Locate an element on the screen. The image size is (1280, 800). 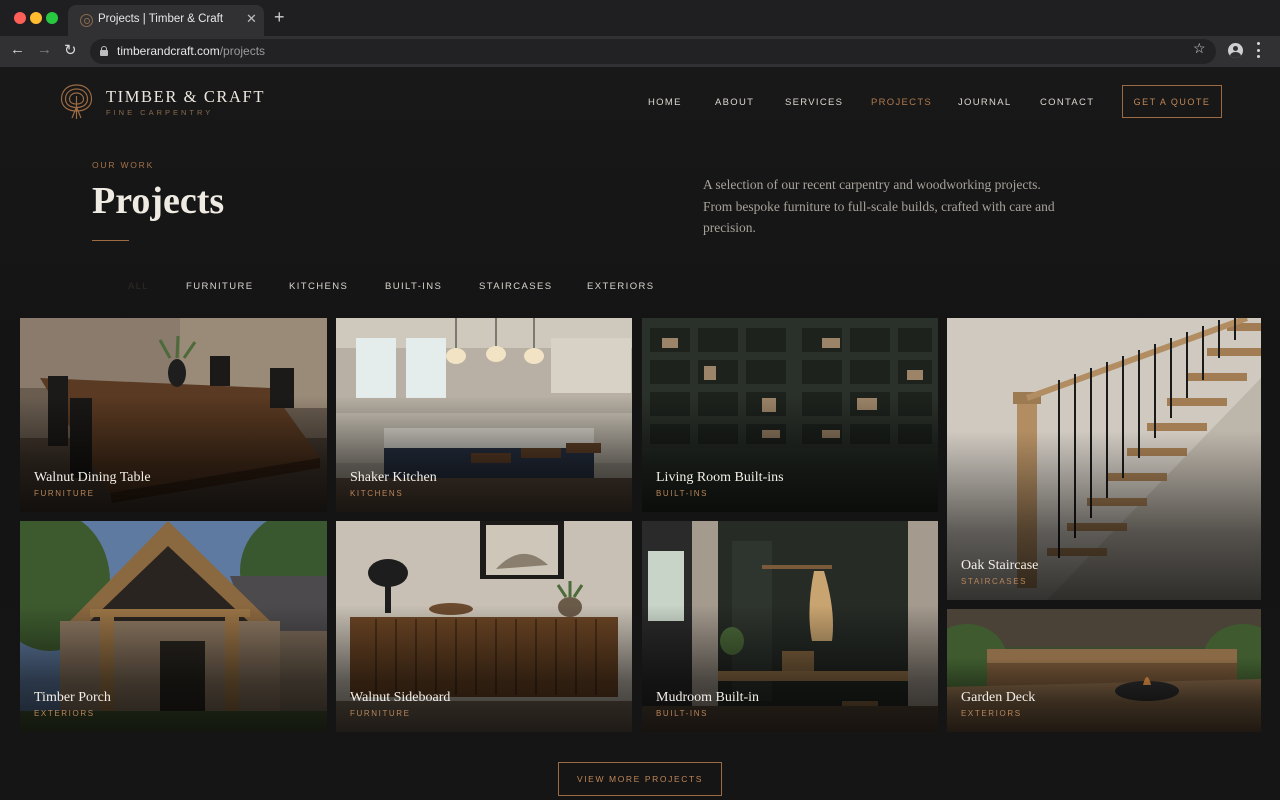
url-host: timberandcraft.com is located at coordinates (168, 51).